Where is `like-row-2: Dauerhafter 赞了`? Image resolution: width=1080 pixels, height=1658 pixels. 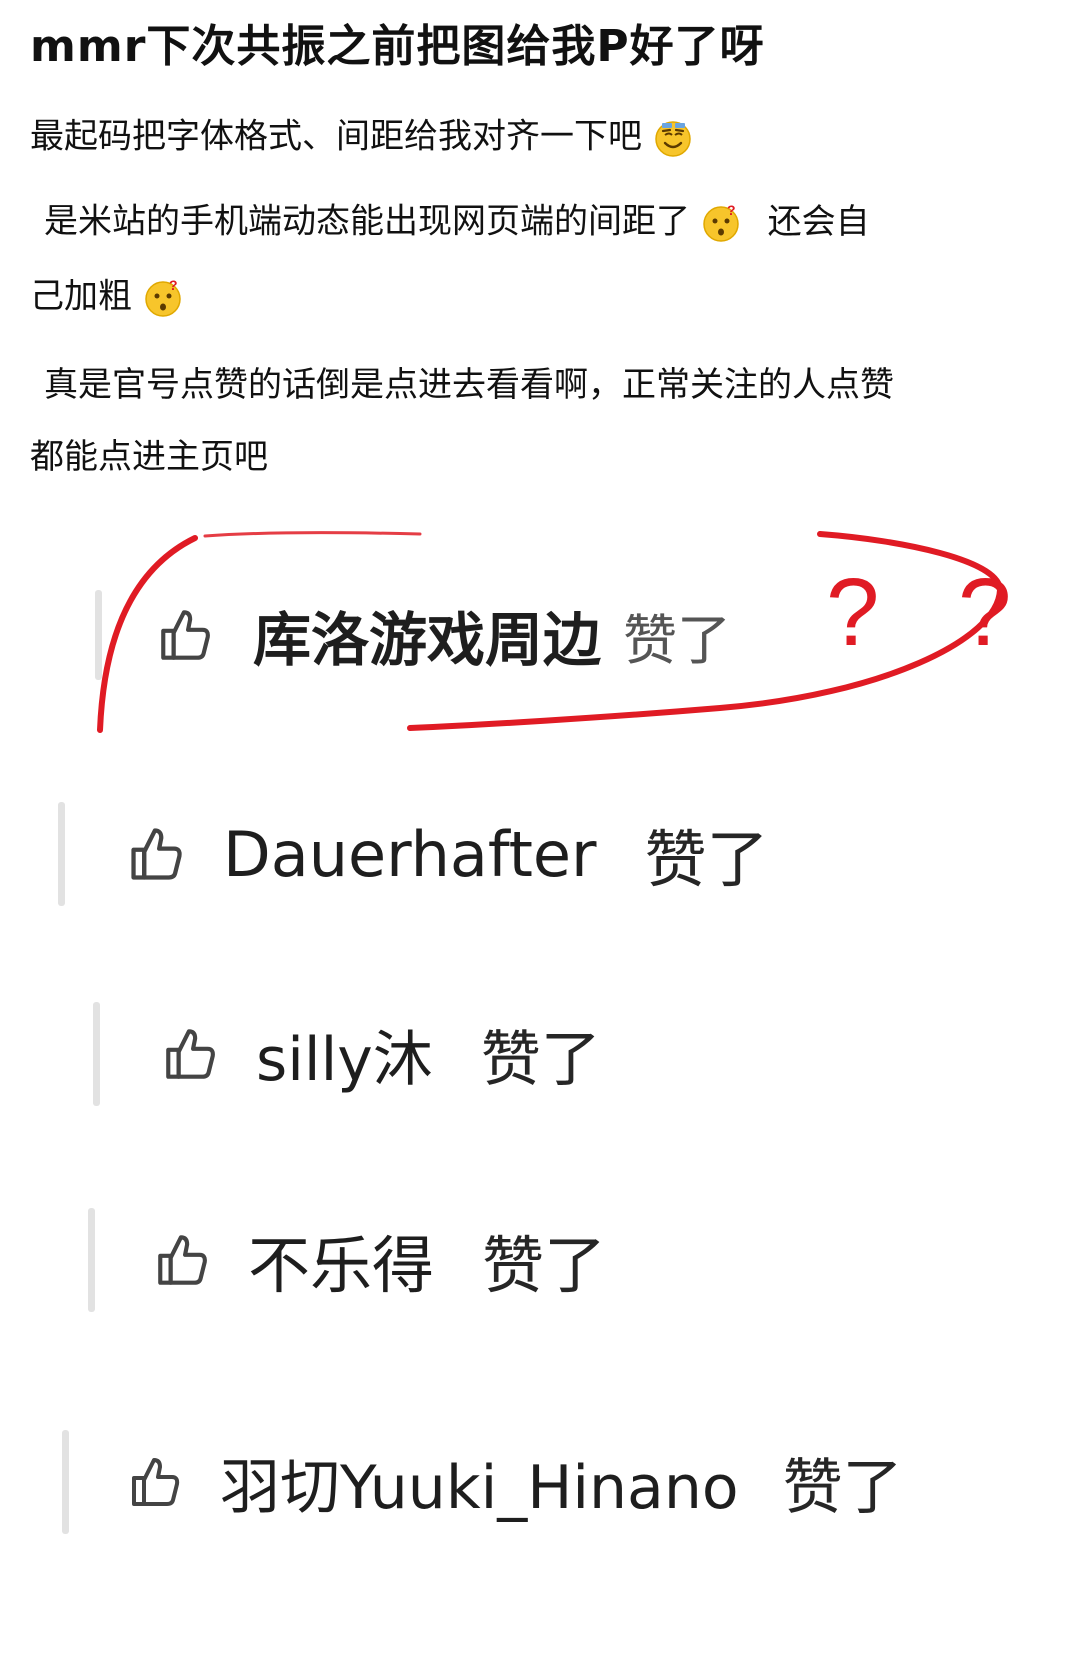 like-row-2: Dauerhafter 赞了 is located at coordinates (447, 855).